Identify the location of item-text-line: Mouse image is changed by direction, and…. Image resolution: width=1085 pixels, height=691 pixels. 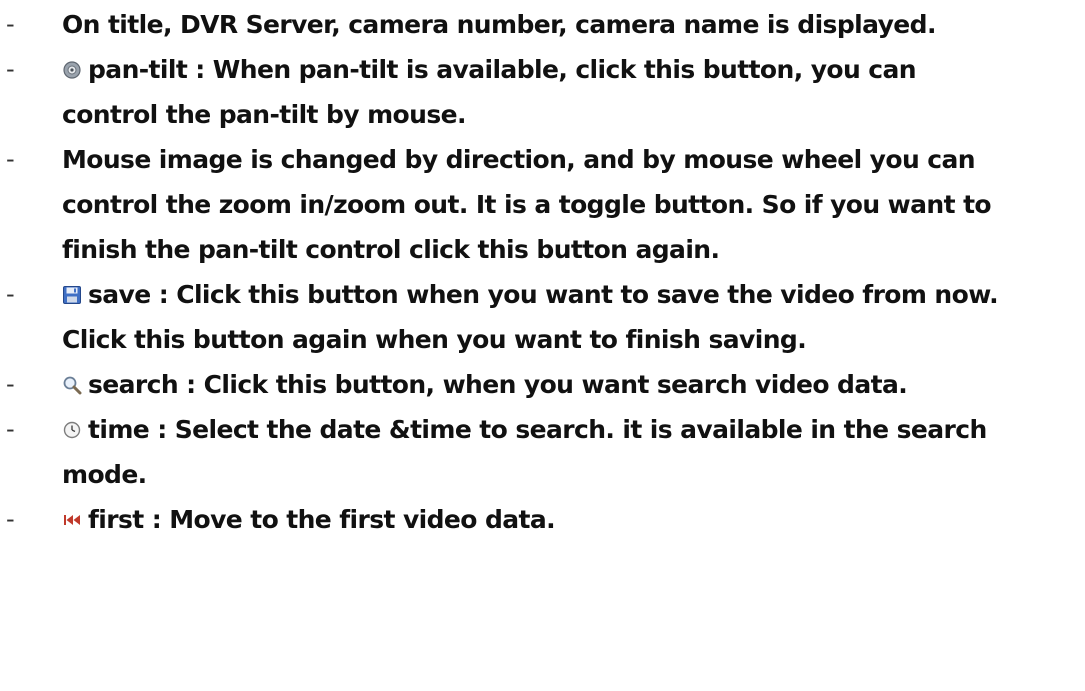
(519, 159).